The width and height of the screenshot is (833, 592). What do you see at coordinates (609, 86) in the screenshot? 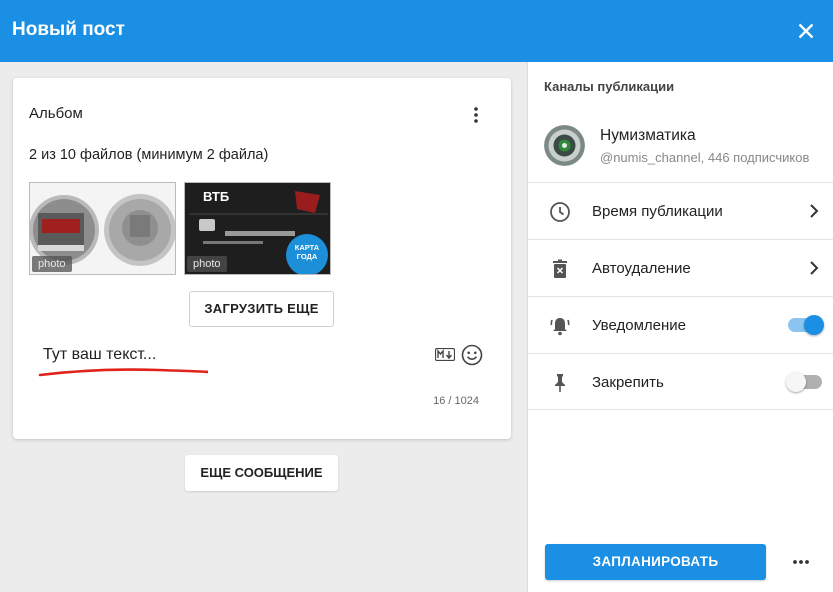
I see `channels-label: Каналы публикации` at bounding box center [609, 86].